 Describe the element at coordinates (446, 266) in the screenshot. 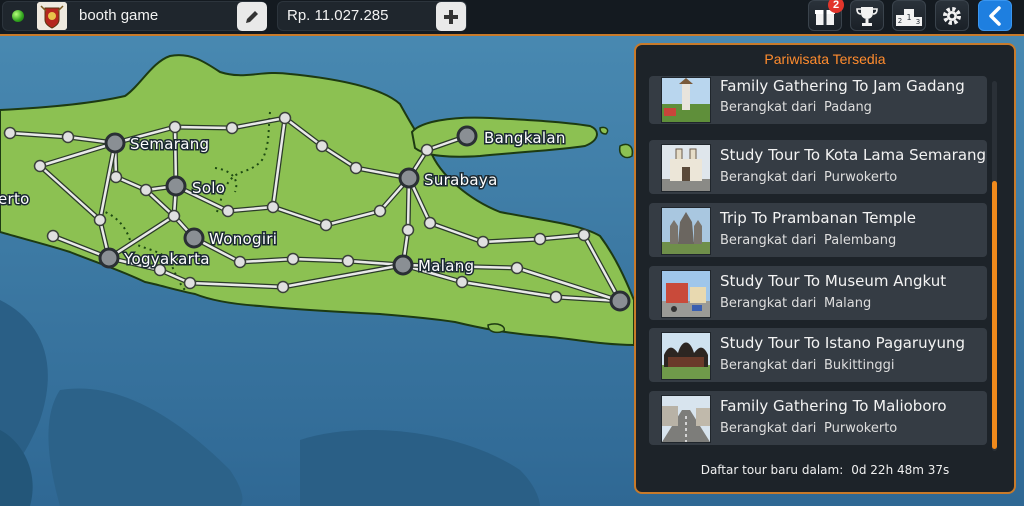

I see `city-label-malang: Malang` at that location.